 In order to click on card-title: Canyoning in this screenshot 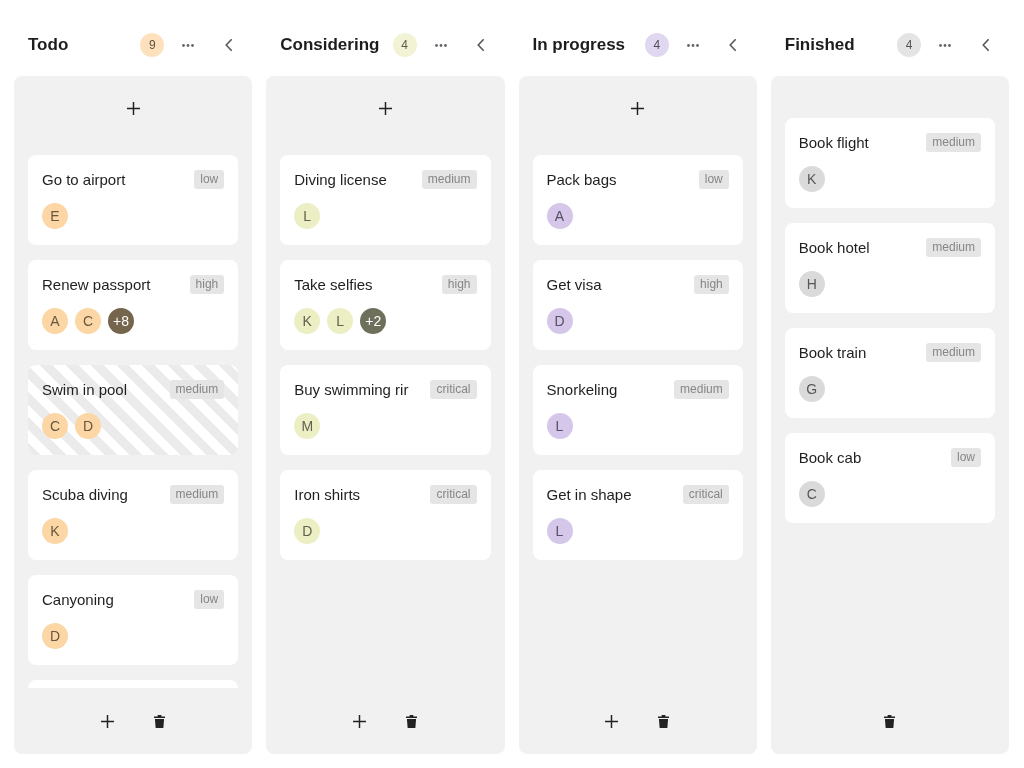, I will do `click(78, 599)`.